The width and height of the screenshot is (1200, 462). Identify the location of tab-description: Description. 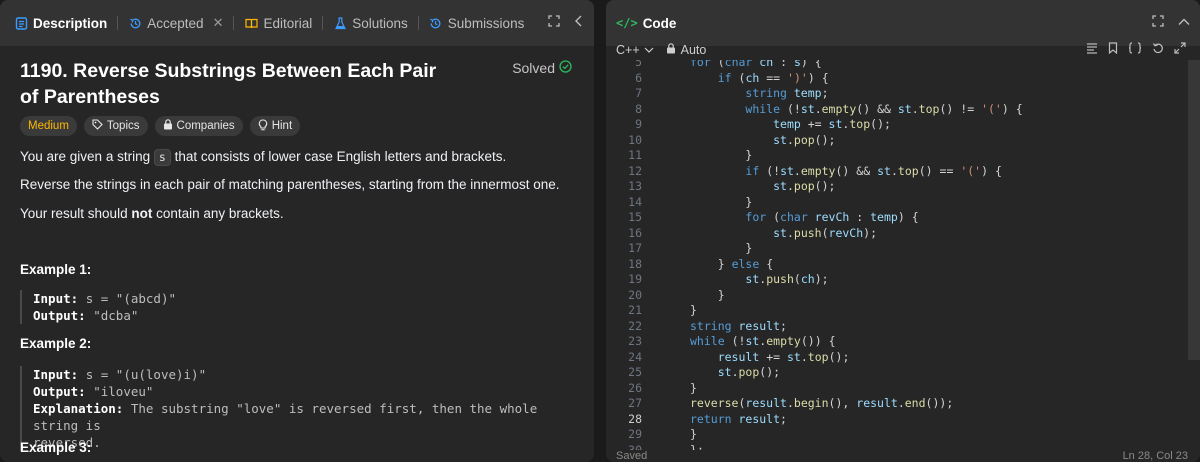
(60, 23).